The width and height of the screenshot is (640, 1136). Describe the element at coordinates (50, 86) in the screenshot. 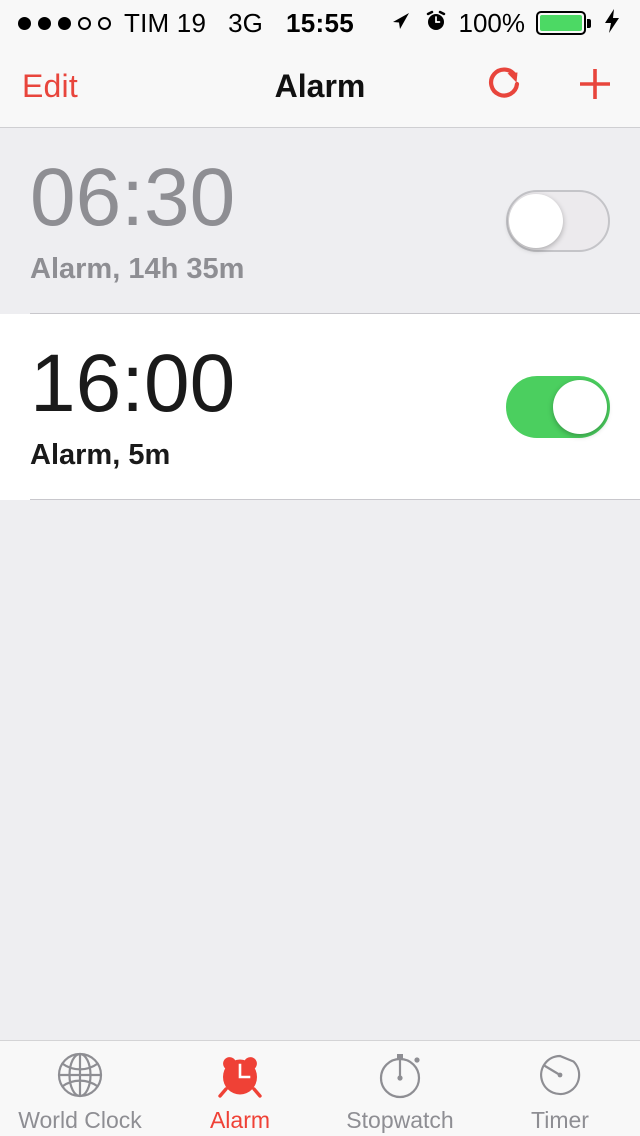

I see `edit-button: Edit` at that location.